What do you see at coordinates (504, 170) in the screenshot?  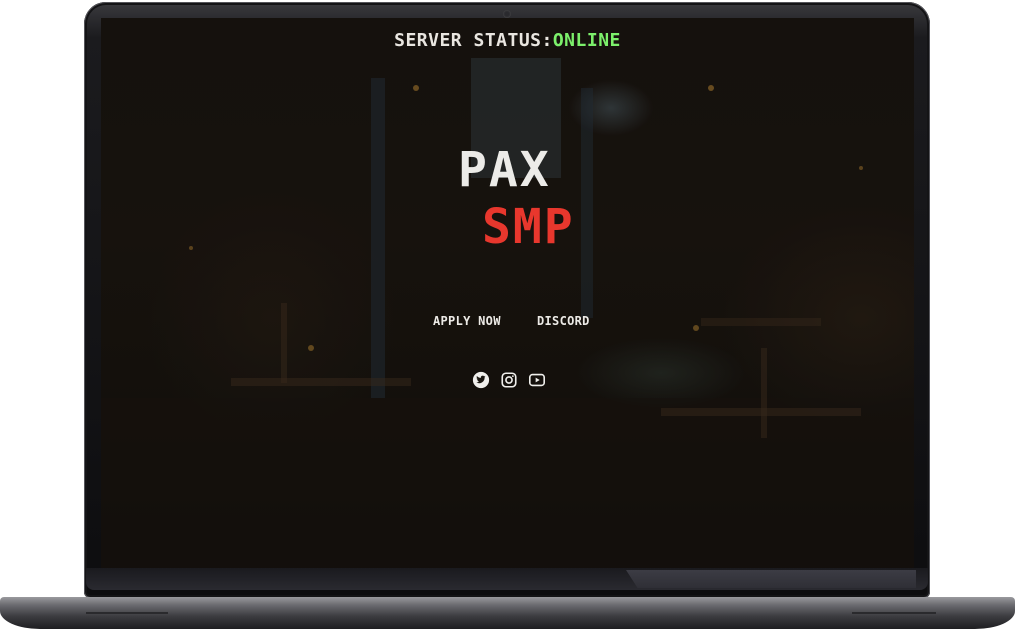 I see `logo-line-1: PAX` at bounding box center [504, 170].